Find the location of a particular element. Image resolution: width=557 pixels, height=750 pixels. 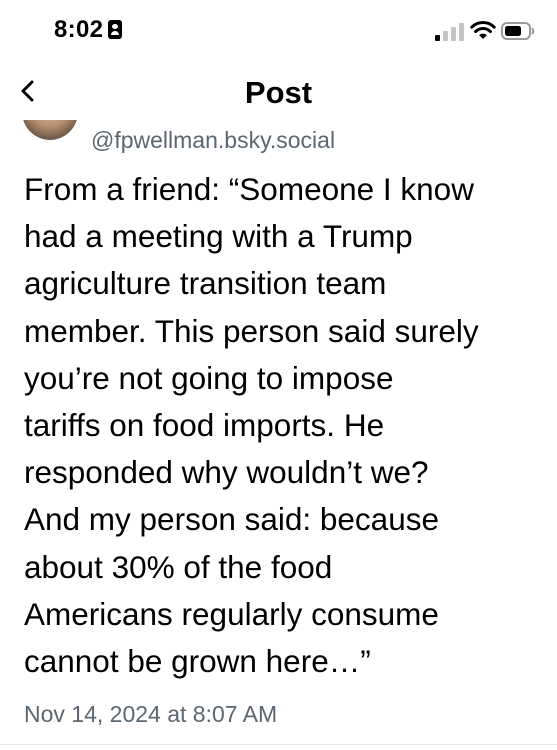

battery-icon is located at coordinates (518, 31).